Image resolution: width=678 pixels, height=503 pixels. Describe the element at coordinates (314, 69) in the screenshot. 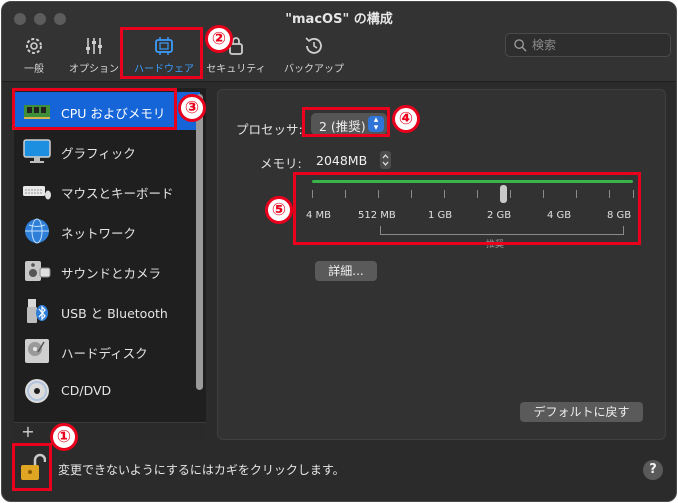

I see `tab-label: バックアップ` at that location.